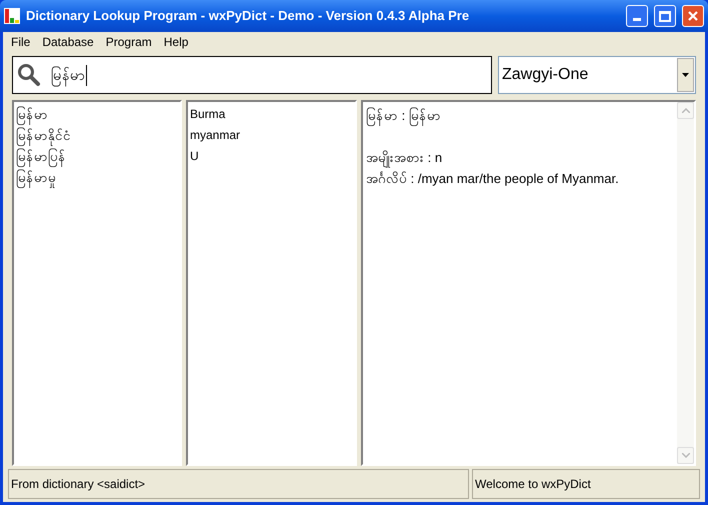 This screenshot has height=505, width=708. What do you see at coordinates (248, 16) in the screenshot?
I see `window-title: Dictionary Lookup Program - wxPyDict - Demo - Version 0.4.3 Alpha Pre` at bounding box center [248, 16].